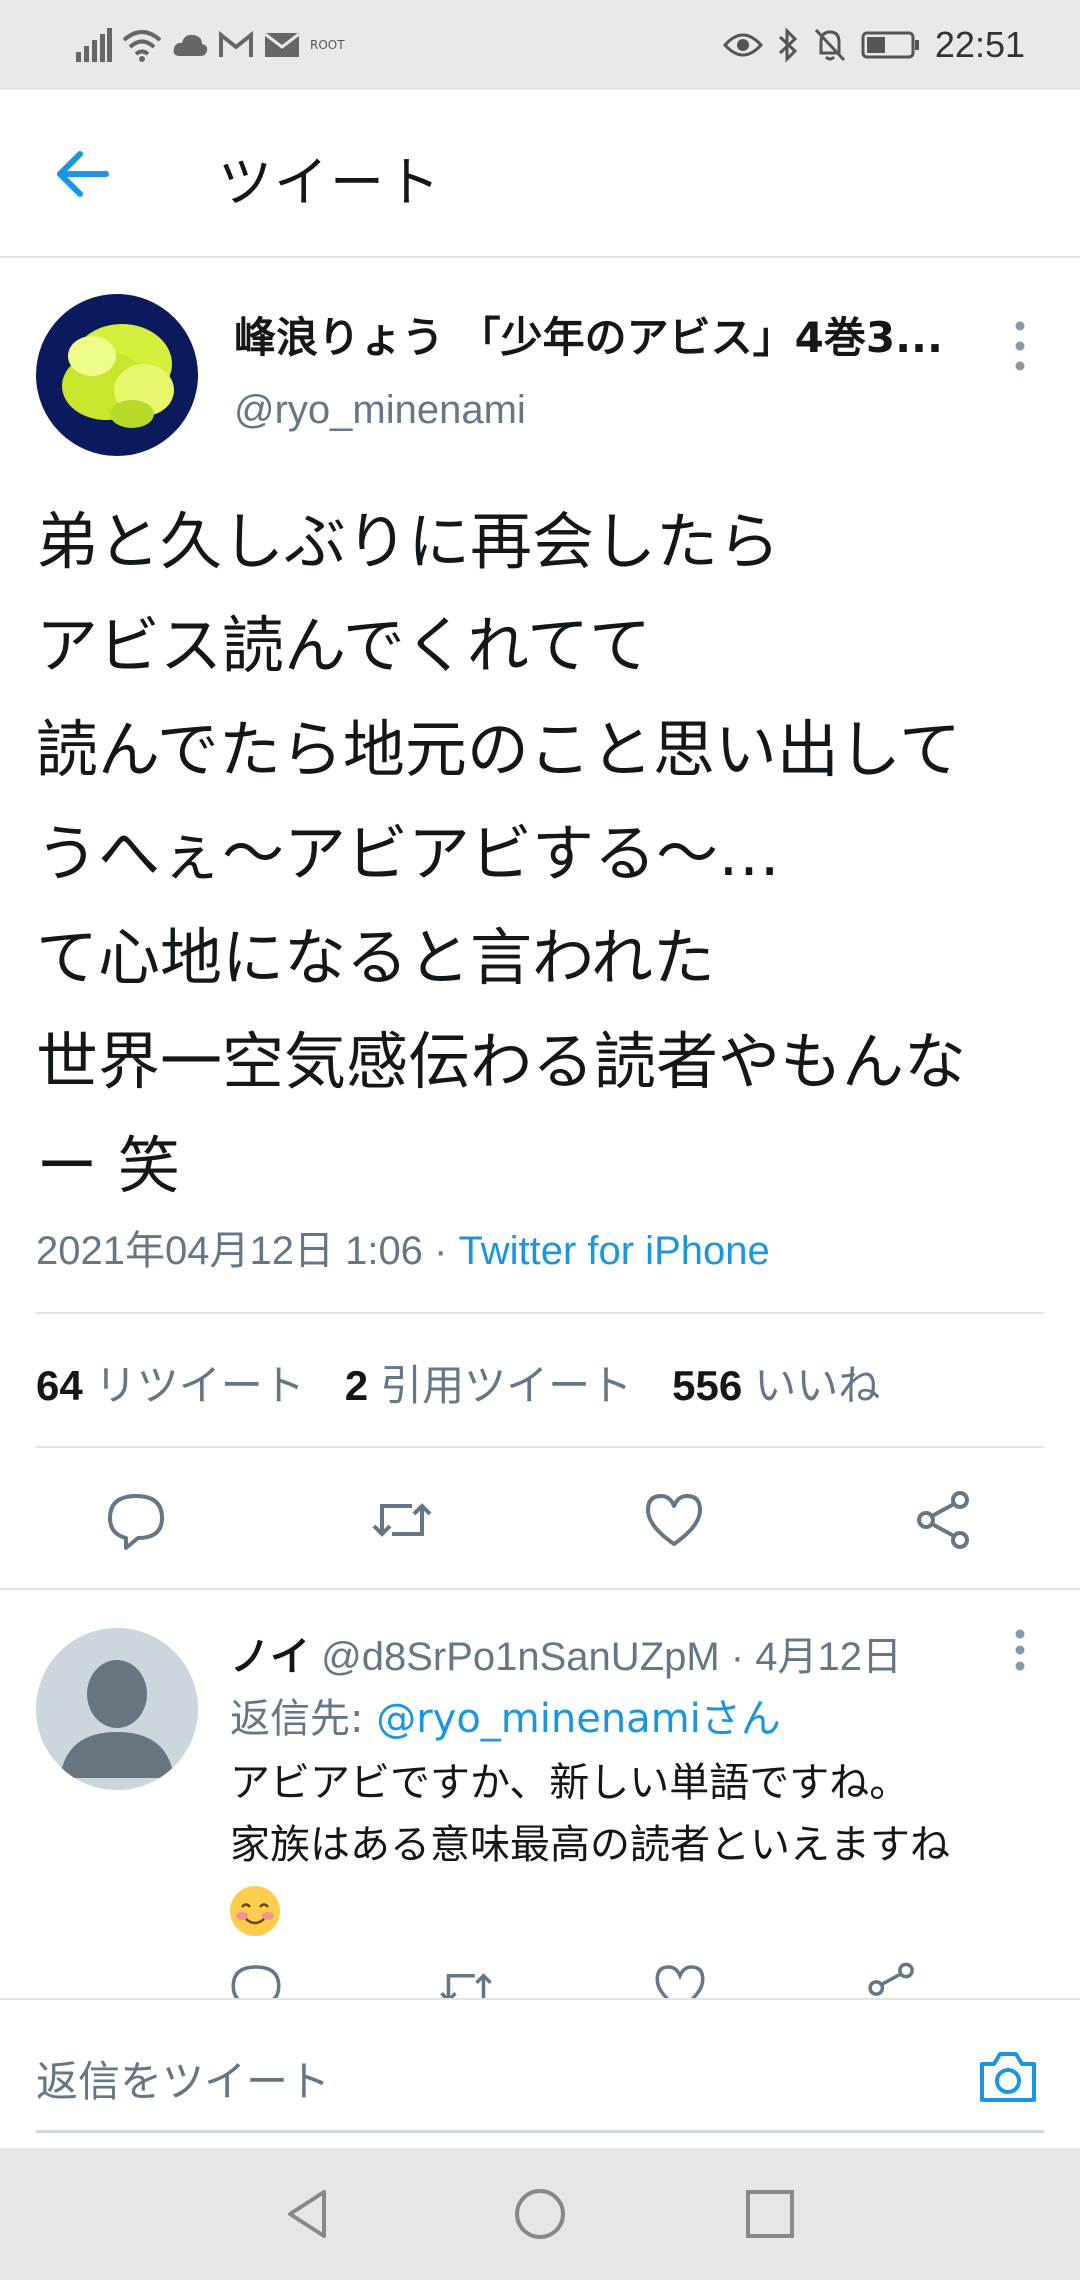 Image resolution: width=1080 pixels, height=2280 pixels. I want to click on section-divider, so click(540, 1589).